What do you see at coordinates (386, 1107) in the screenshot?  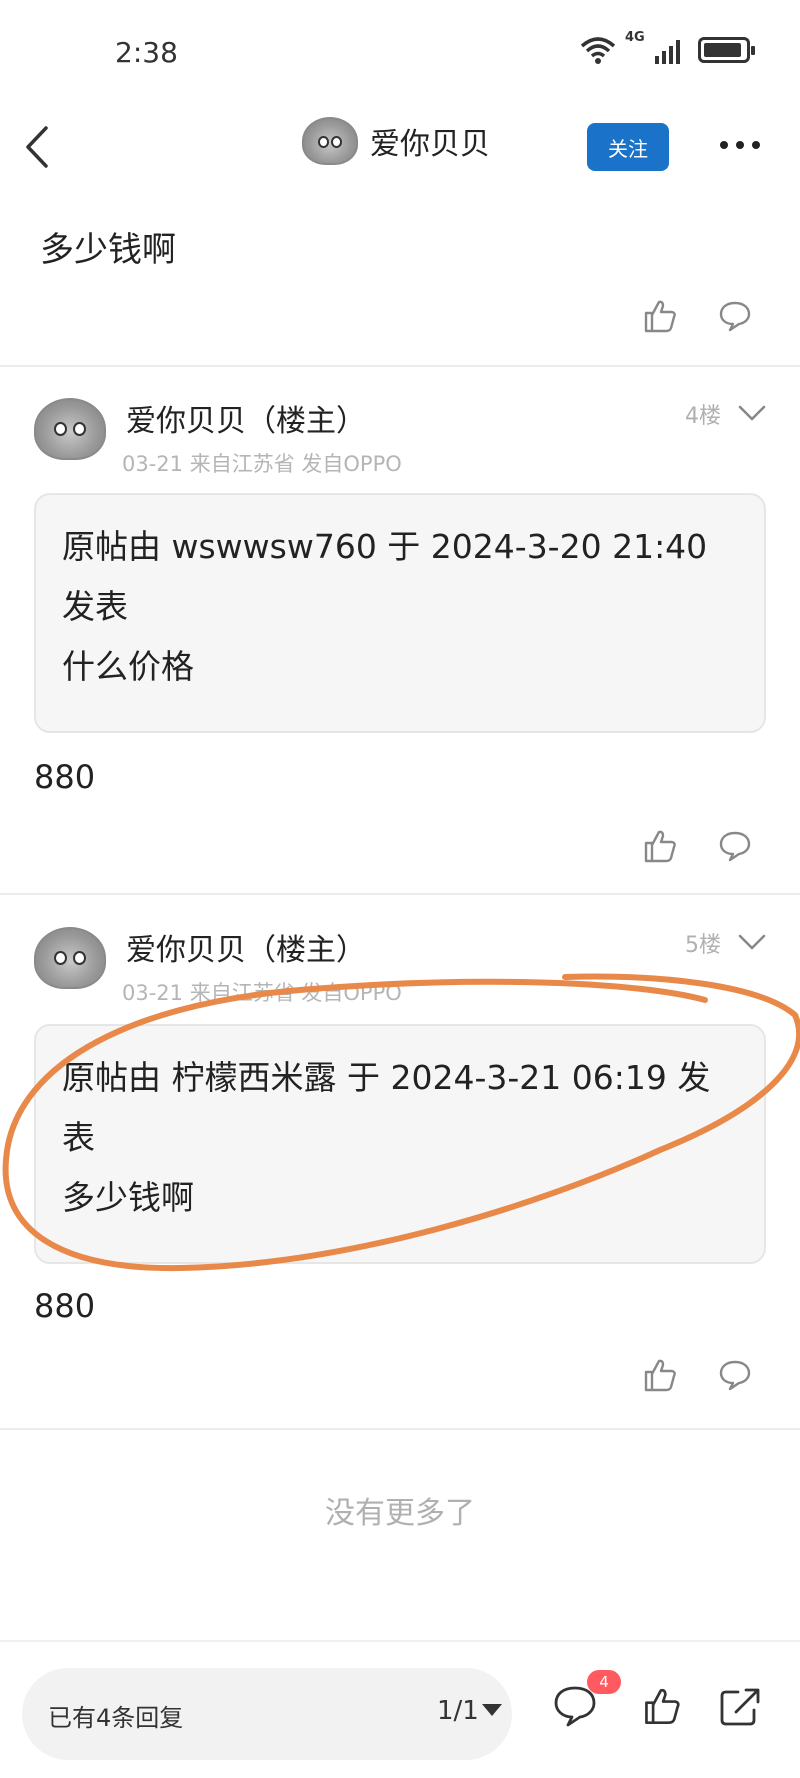 I see `quote-header: 原帖由 柠檬西米露 于 2024-3-21 06:19 发表` at bounding box center [386, 1107].